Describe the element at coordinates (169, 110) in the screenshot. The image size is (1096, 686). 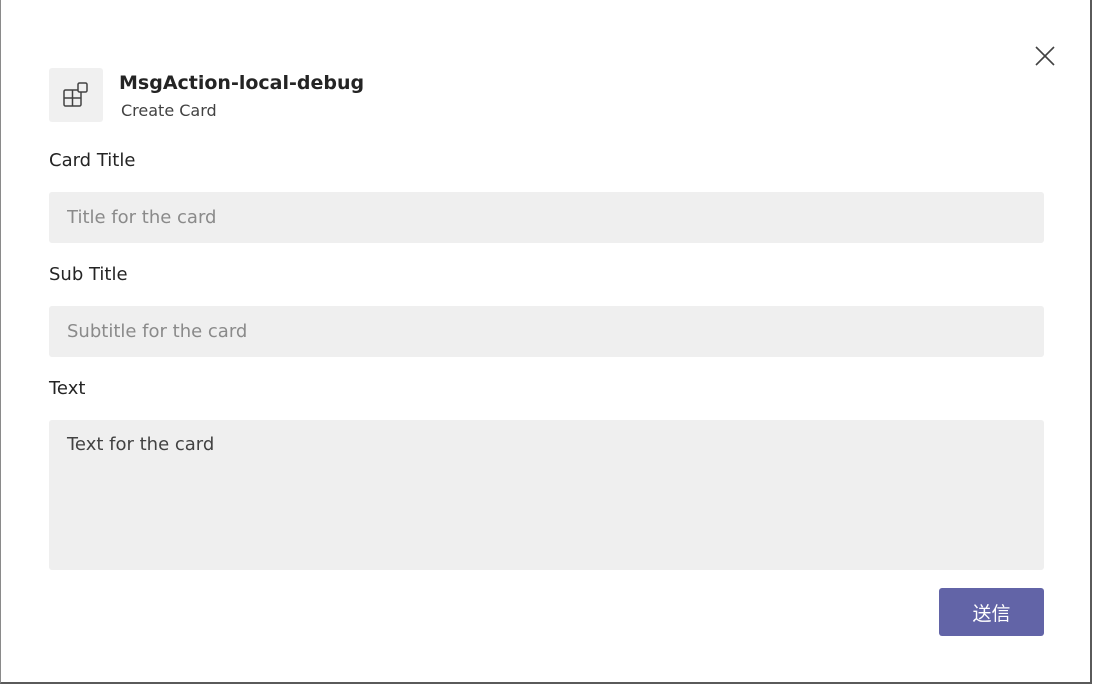
I see `command-name: Create Card` at that location.